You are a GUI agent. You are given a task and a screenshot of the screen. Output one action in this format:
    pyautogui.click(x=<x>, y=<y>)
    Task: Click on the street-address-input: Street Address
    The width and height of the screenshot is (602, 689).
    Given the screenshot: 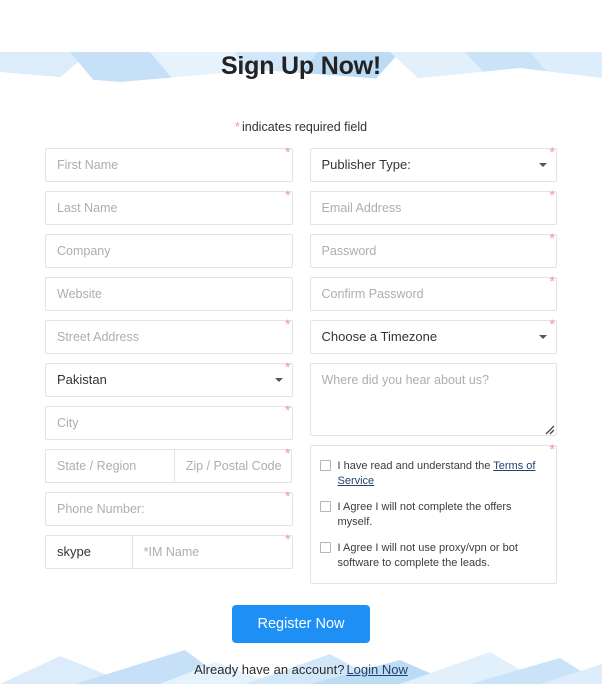 What is the action you would take?
    pyautogui.click(x=169, y=337)
    